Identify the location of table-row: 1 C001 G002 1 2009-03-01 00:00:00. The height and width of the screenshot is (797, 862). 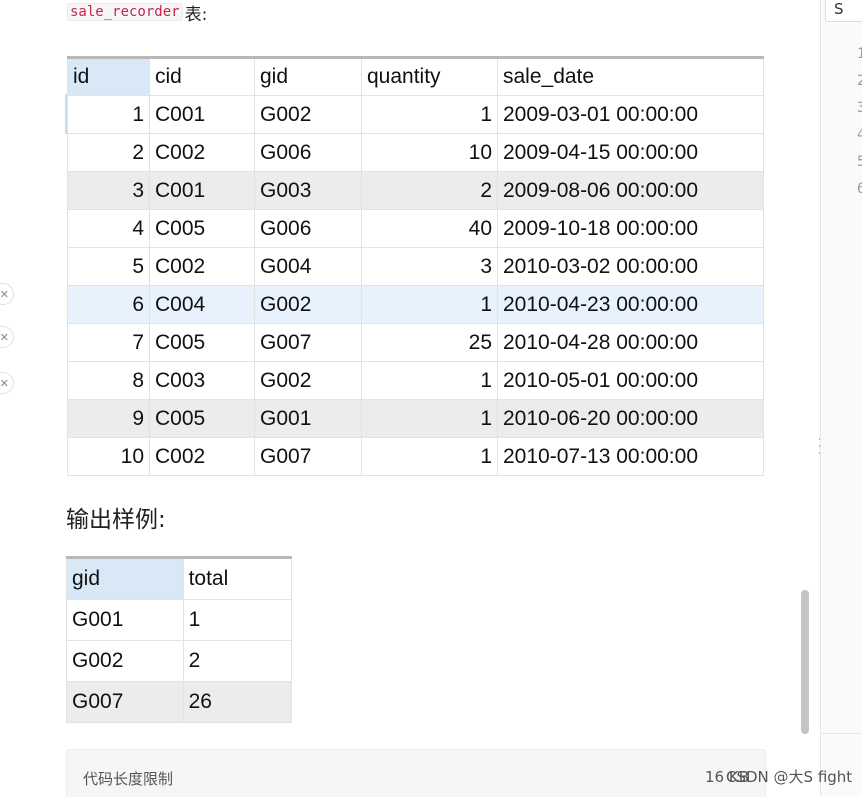
(415, 114).